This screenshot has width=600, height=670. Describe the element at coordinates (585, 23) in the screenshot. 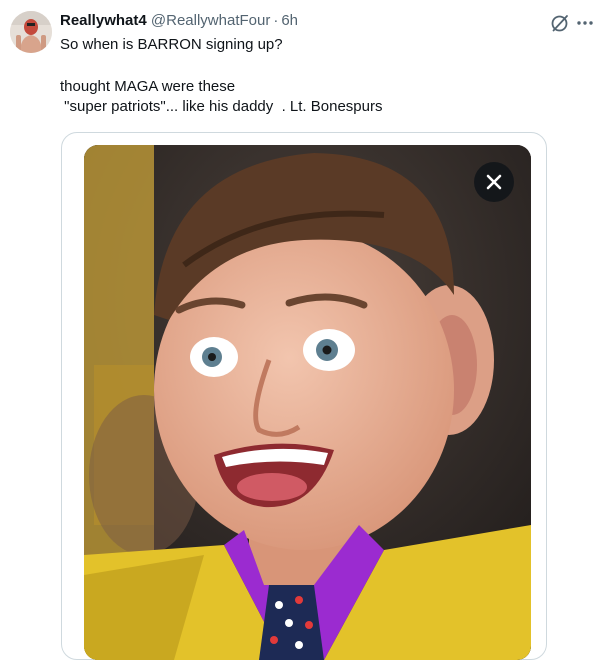

I see `more-icon` at that location.